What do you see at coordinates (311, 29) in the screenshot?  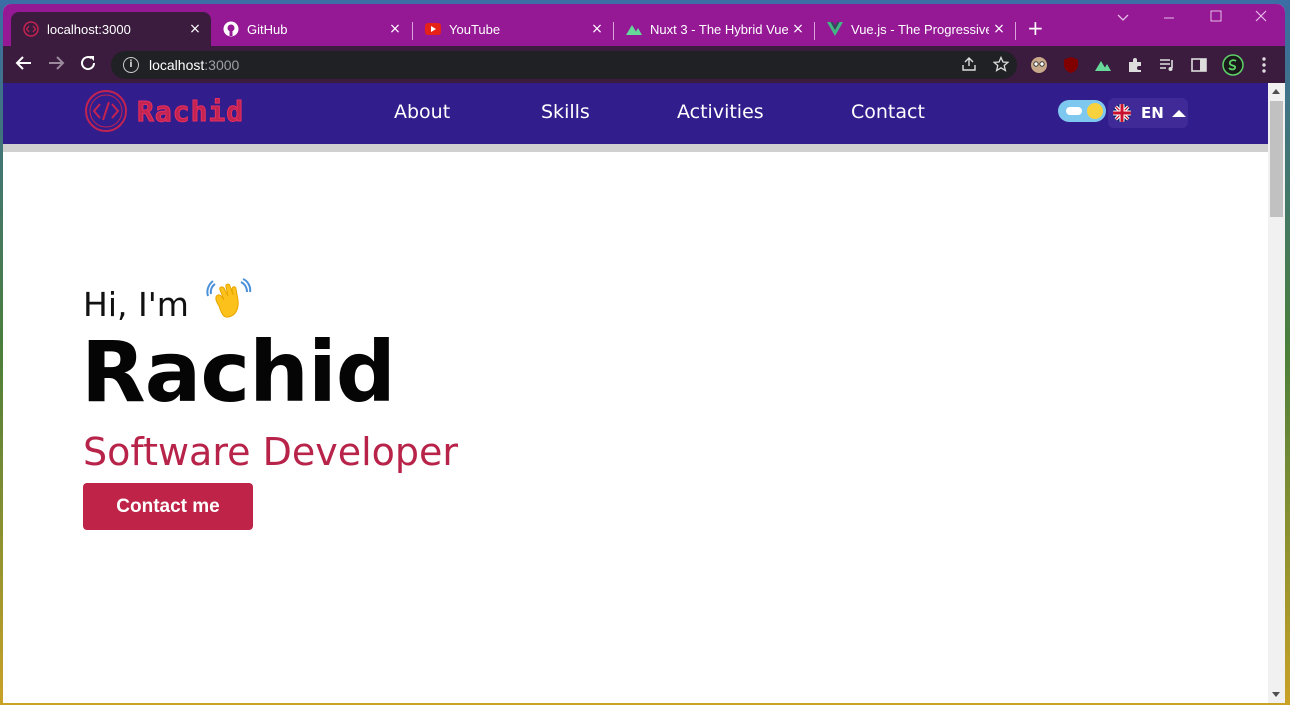 I see `tab-github: GitHub ×` at bounding box center [311, 29].